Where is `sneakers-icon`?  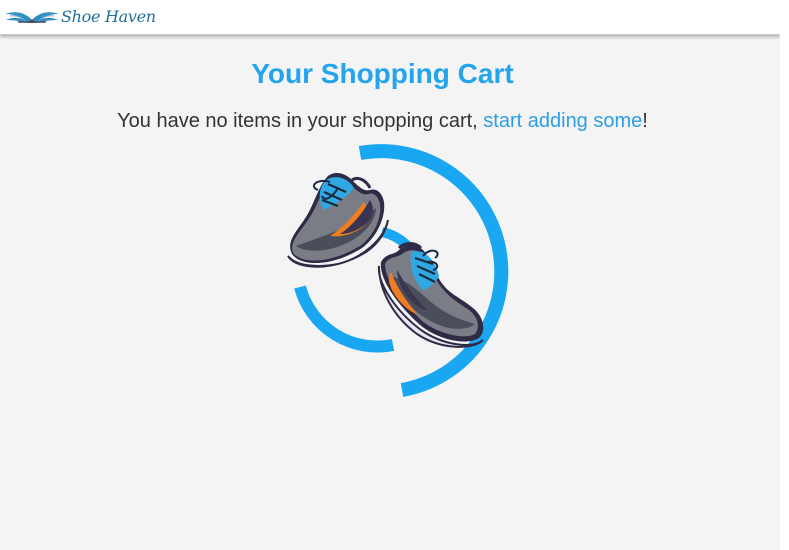
sneakers-icon is located at coordinates (398, 270).